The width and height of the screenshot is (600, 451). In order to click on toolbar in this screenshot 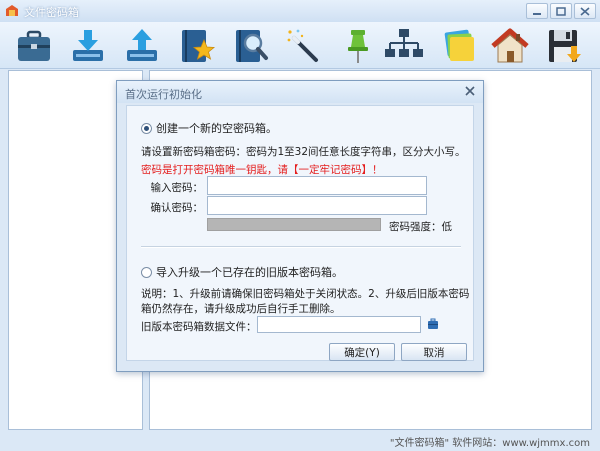, I will do `click(300, 45)`.